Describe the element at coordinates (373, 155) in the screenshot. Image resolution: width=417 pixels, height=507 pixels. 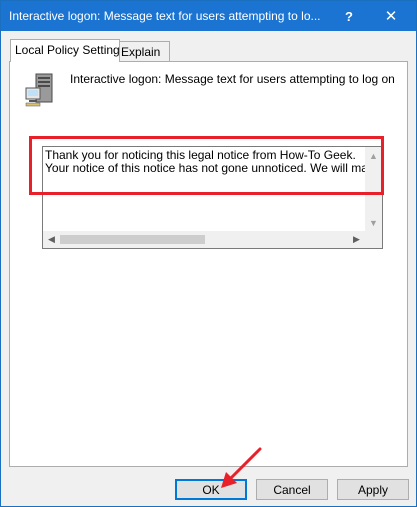
I see `scroll-up-icon: ▲` at that location.